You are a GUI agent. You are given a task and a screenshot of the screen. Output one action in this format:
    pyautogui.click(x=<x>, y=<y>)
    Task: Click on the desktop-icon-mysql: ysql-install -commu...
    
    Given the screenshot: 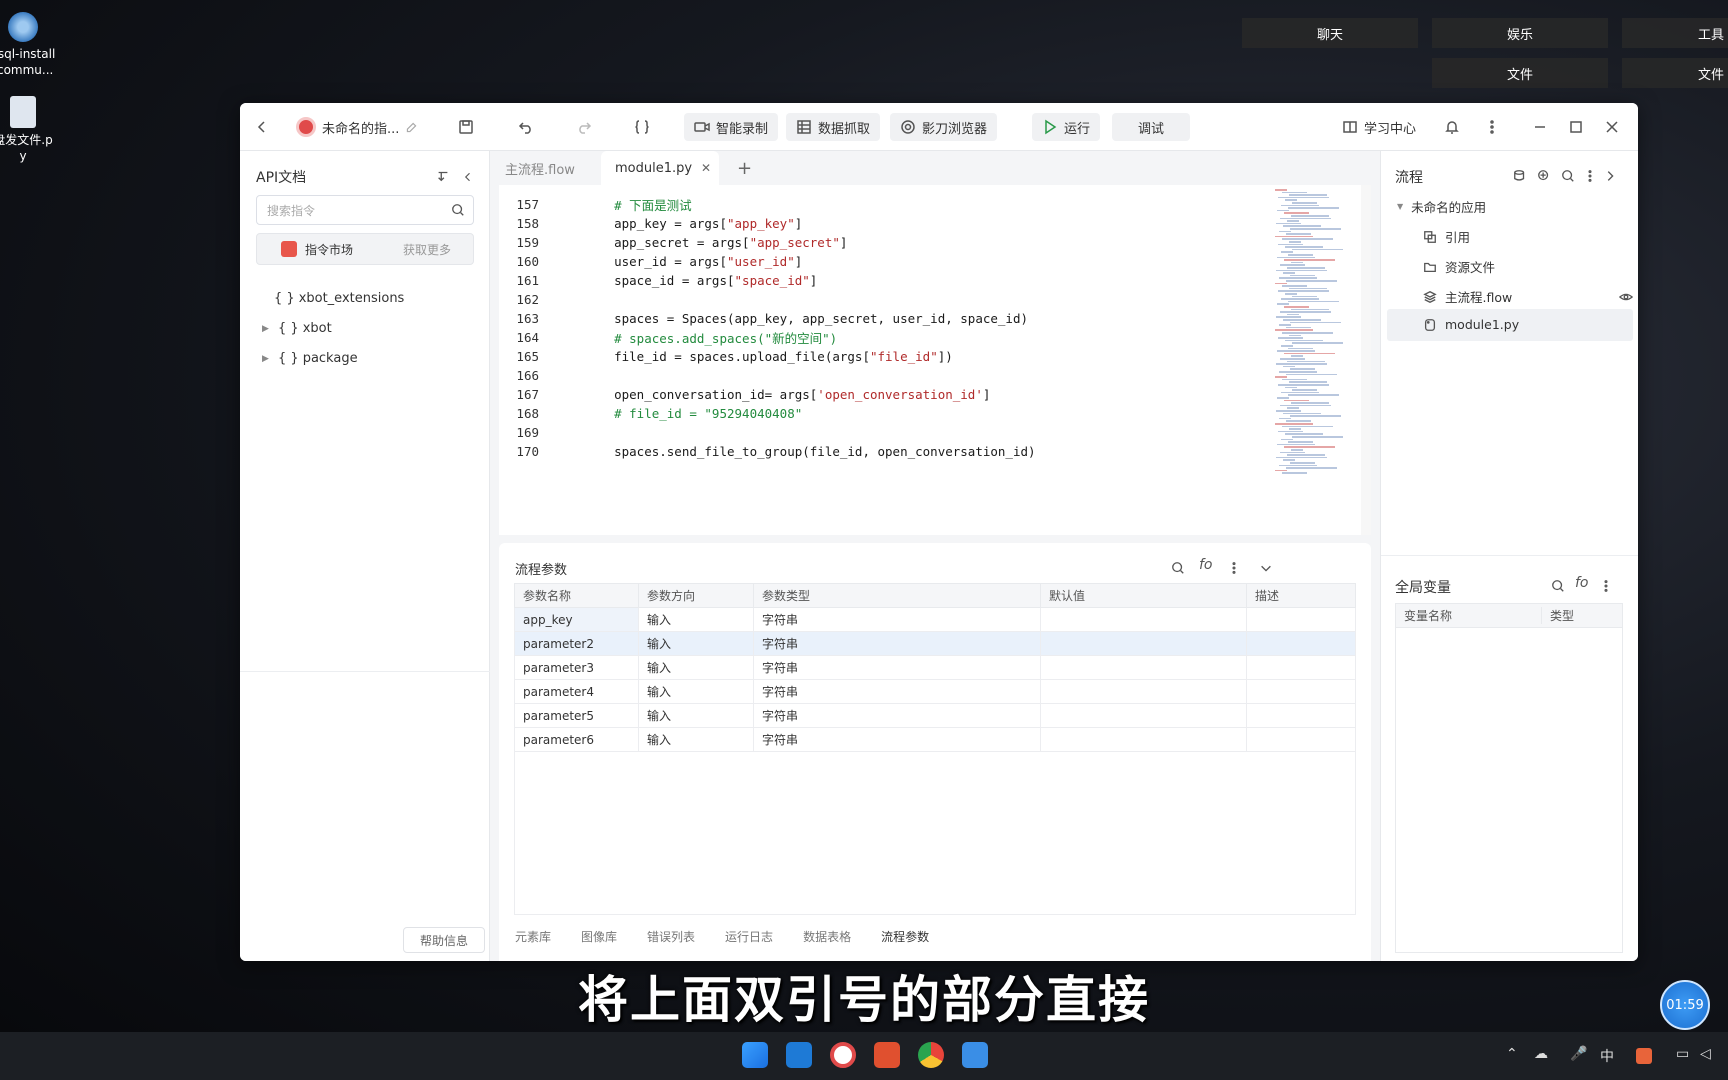 What is the action you would take?
    pyautogui.click(x=29, y=45)
    